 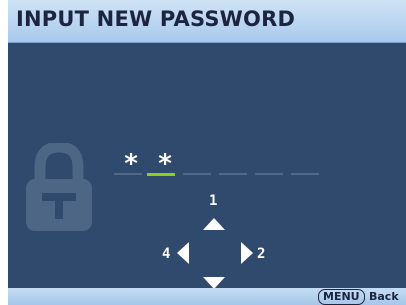 What do you see at coordinates (247, 253) in the screenshot?
I see `arrow-right-icon` at bounding box center [247, 253].